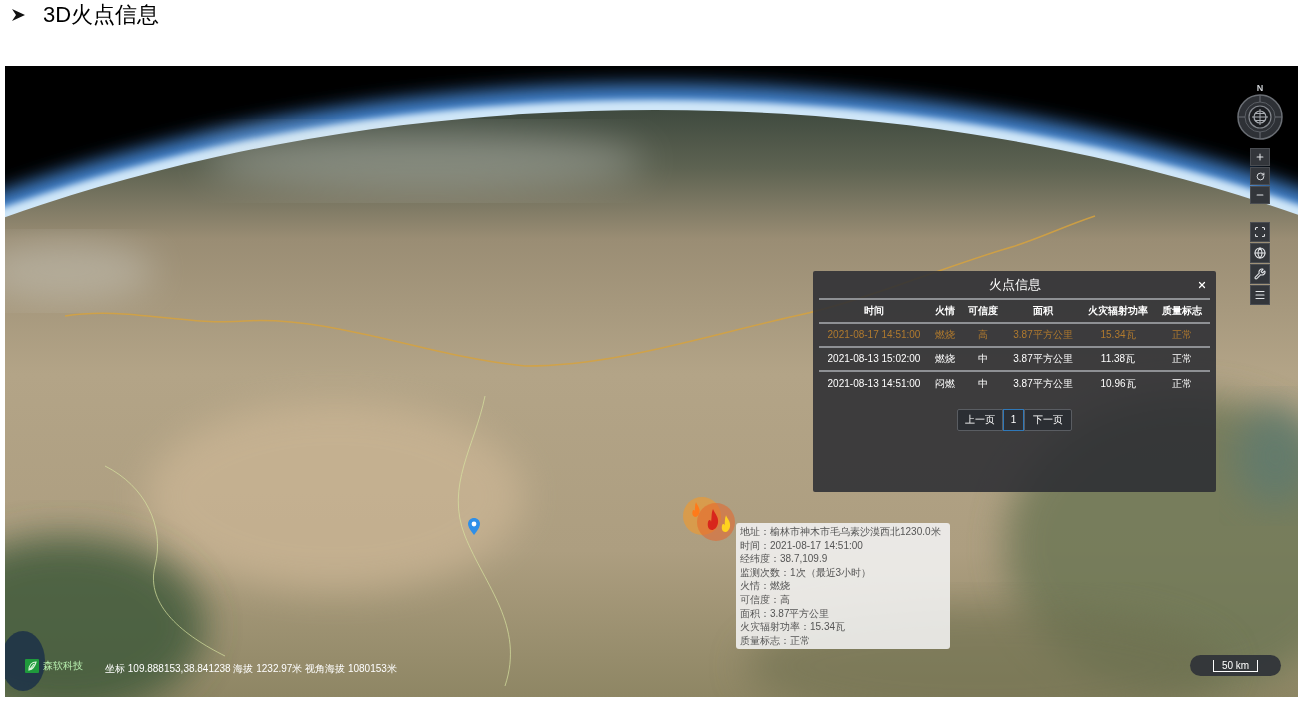 The image size is (1301, 701). Describe the element at coordinates (1048, 420) in the screenshot. I see `next-page-button: 下一页` at that location.